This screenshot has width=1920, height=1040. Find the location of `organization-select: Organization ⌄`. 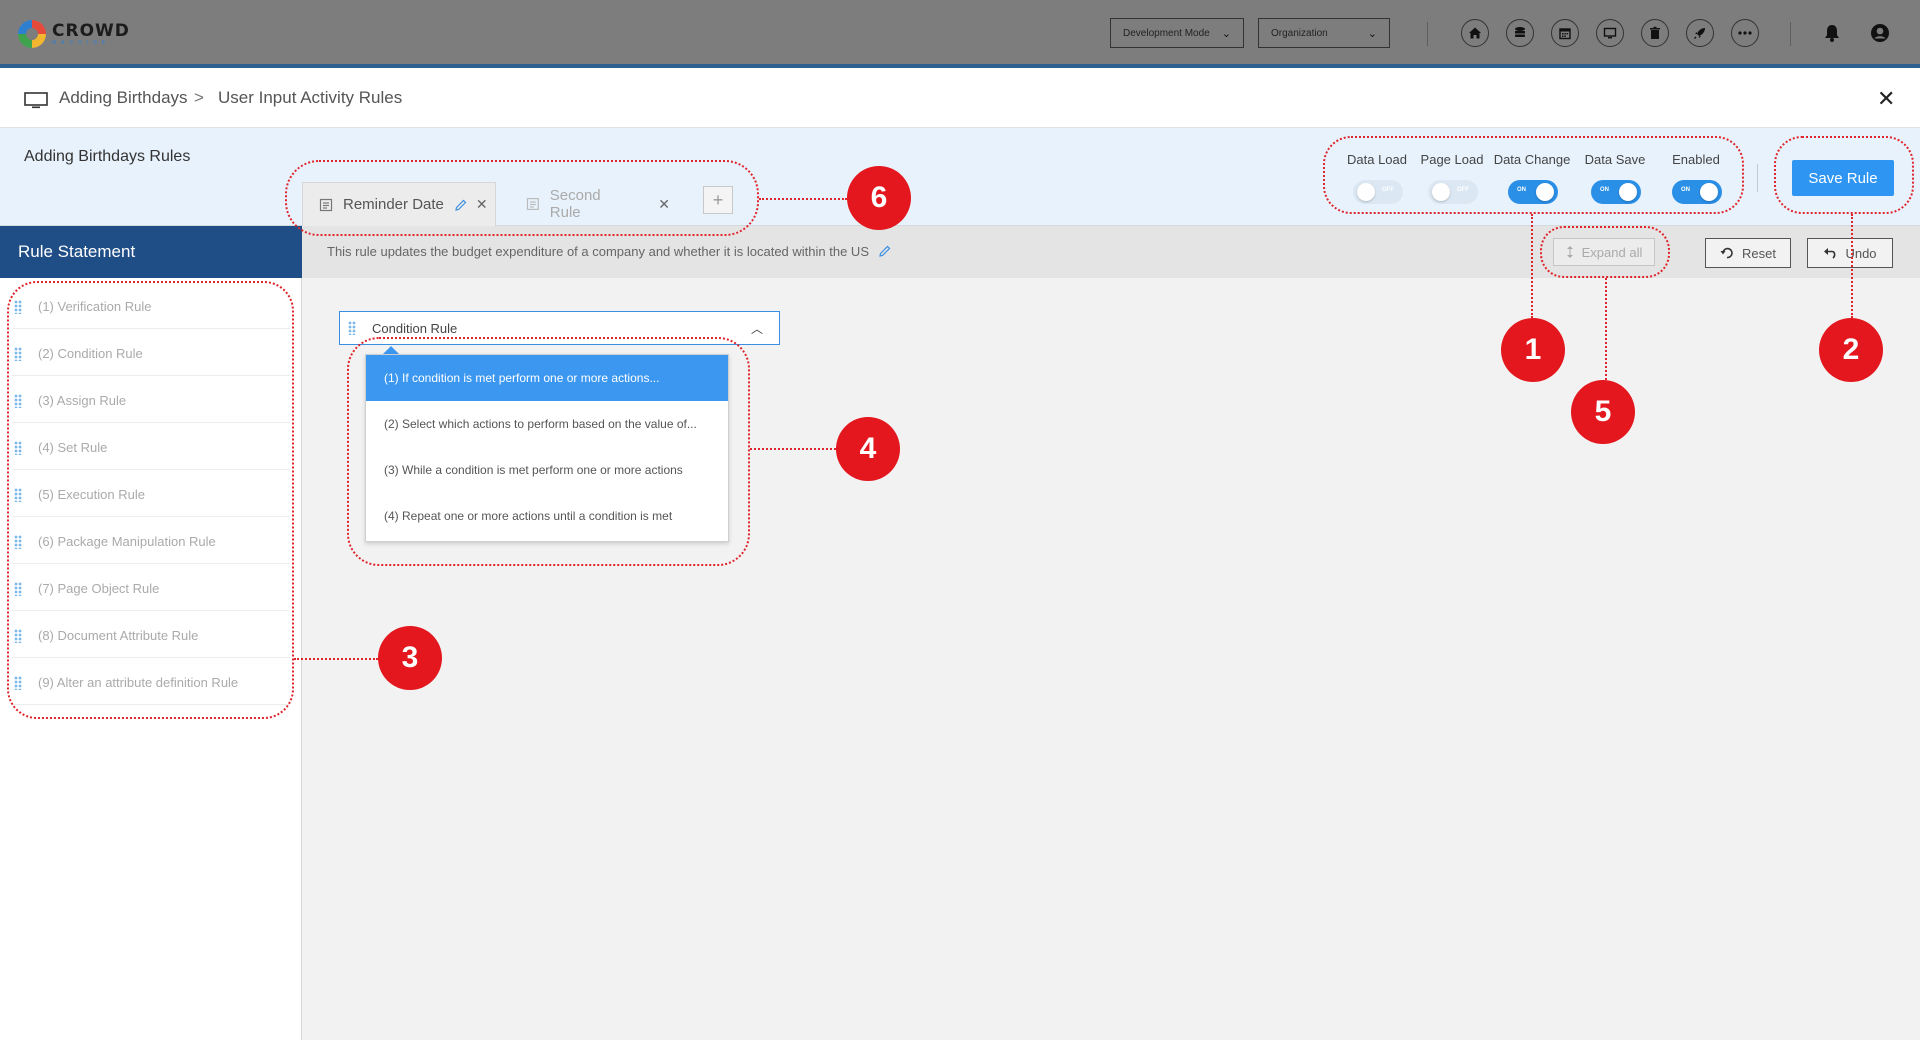

organization-select: Organization ⌄ is located at coordinates (1324, 33).